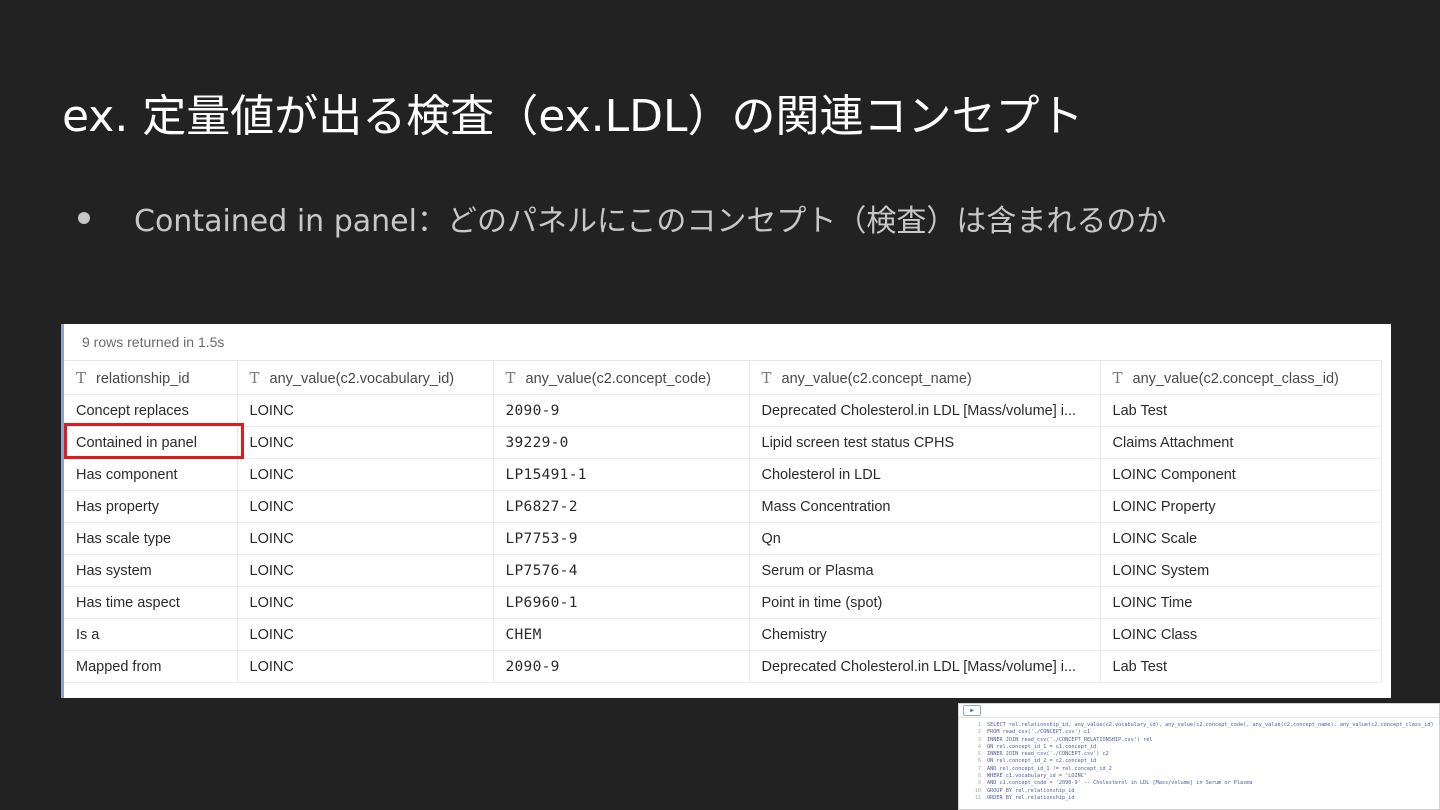  Describe the element at coordinates (1031, 797) in the screenshot. I see `sql-code-text: ORDER BY rel.relationship_id` at that location.